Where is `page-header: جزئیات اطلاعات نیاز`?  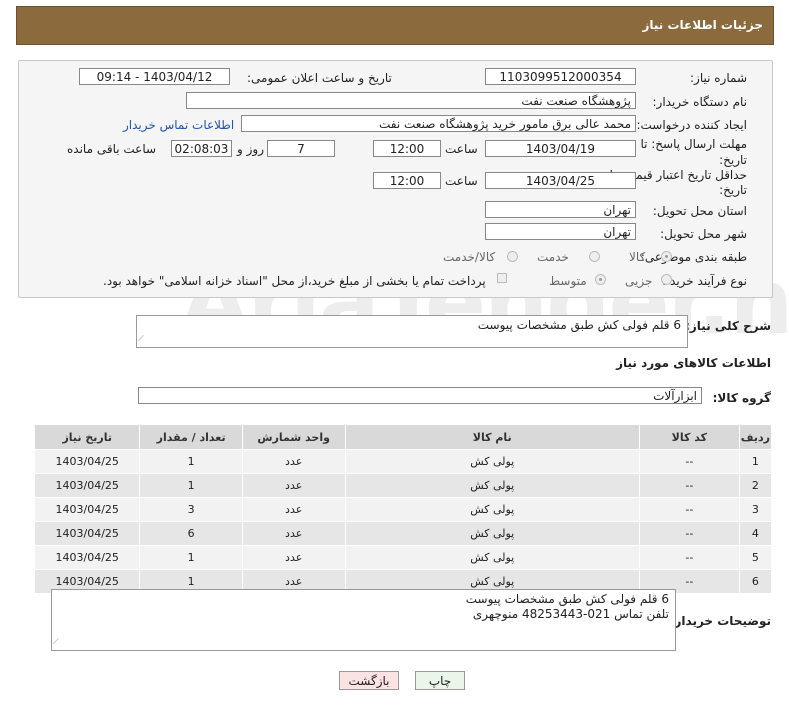 page-header: جزئیات اطلاعات نیاز is located at coordinates (395, 25).